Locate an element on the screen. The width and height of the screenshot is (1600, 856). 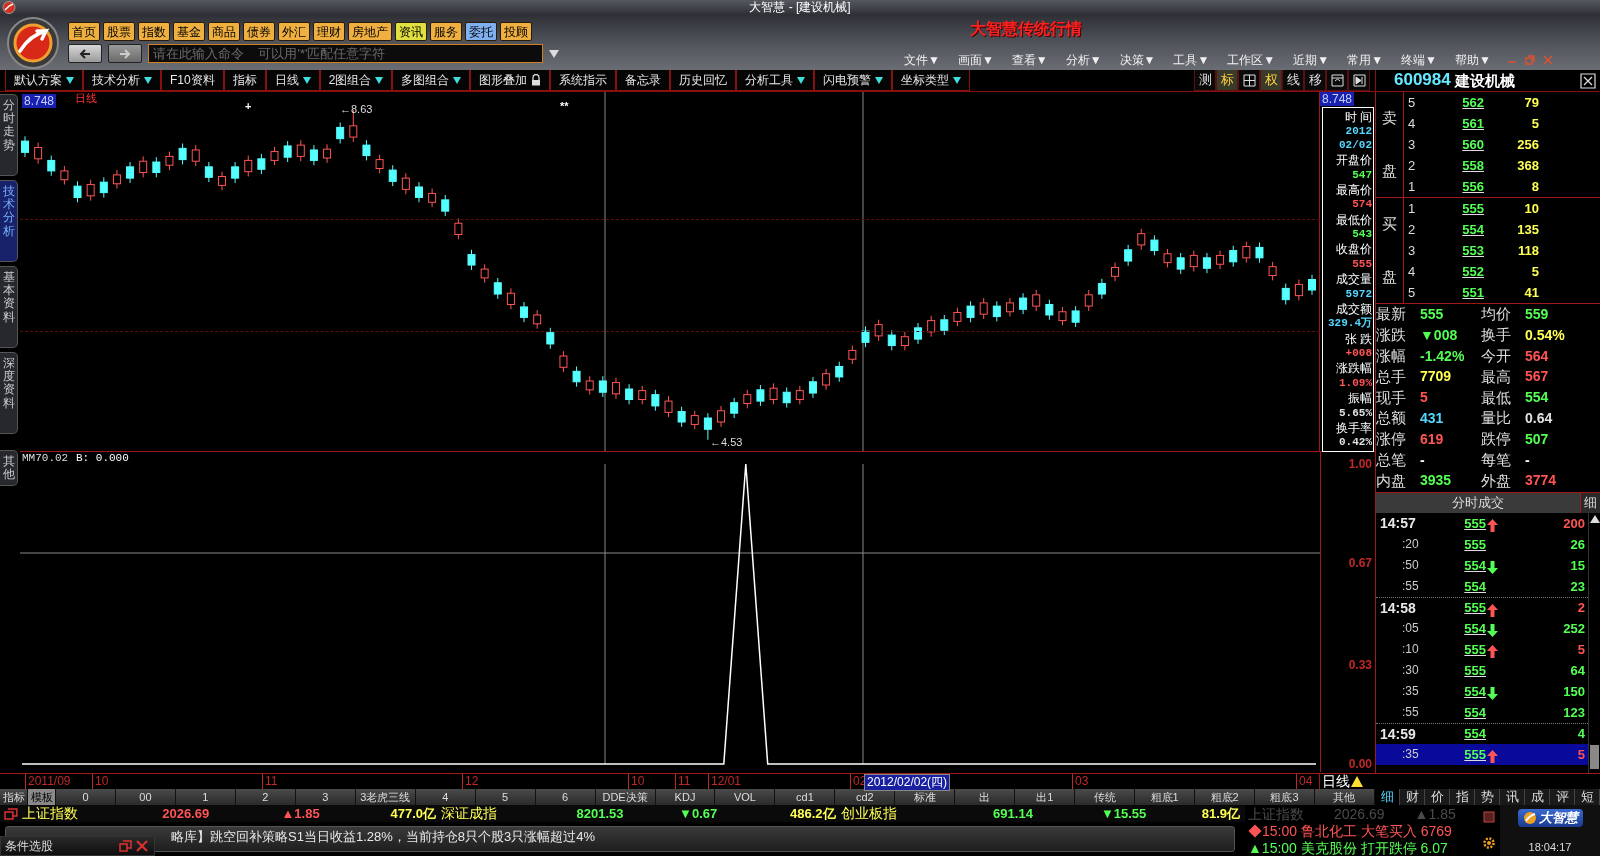
chart-tool-button: 权 is located at coordinates (1271, 80).